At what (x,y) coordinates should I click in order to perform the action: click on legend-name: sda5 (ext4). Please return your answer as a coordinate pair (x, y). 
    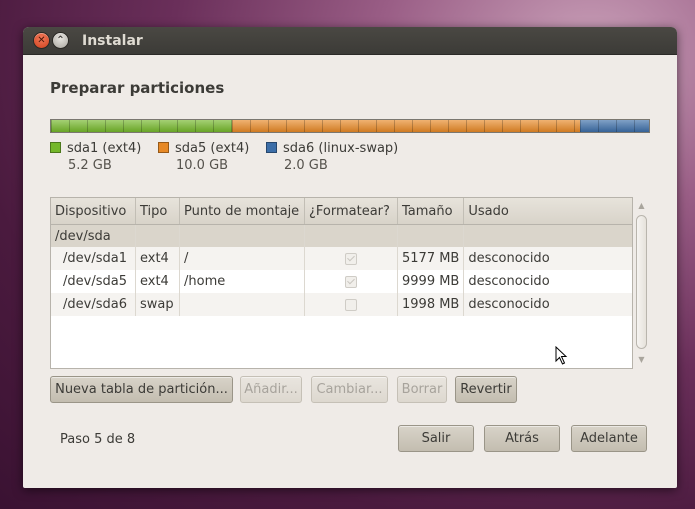
    Looking at the image, I should click on (212, 148).